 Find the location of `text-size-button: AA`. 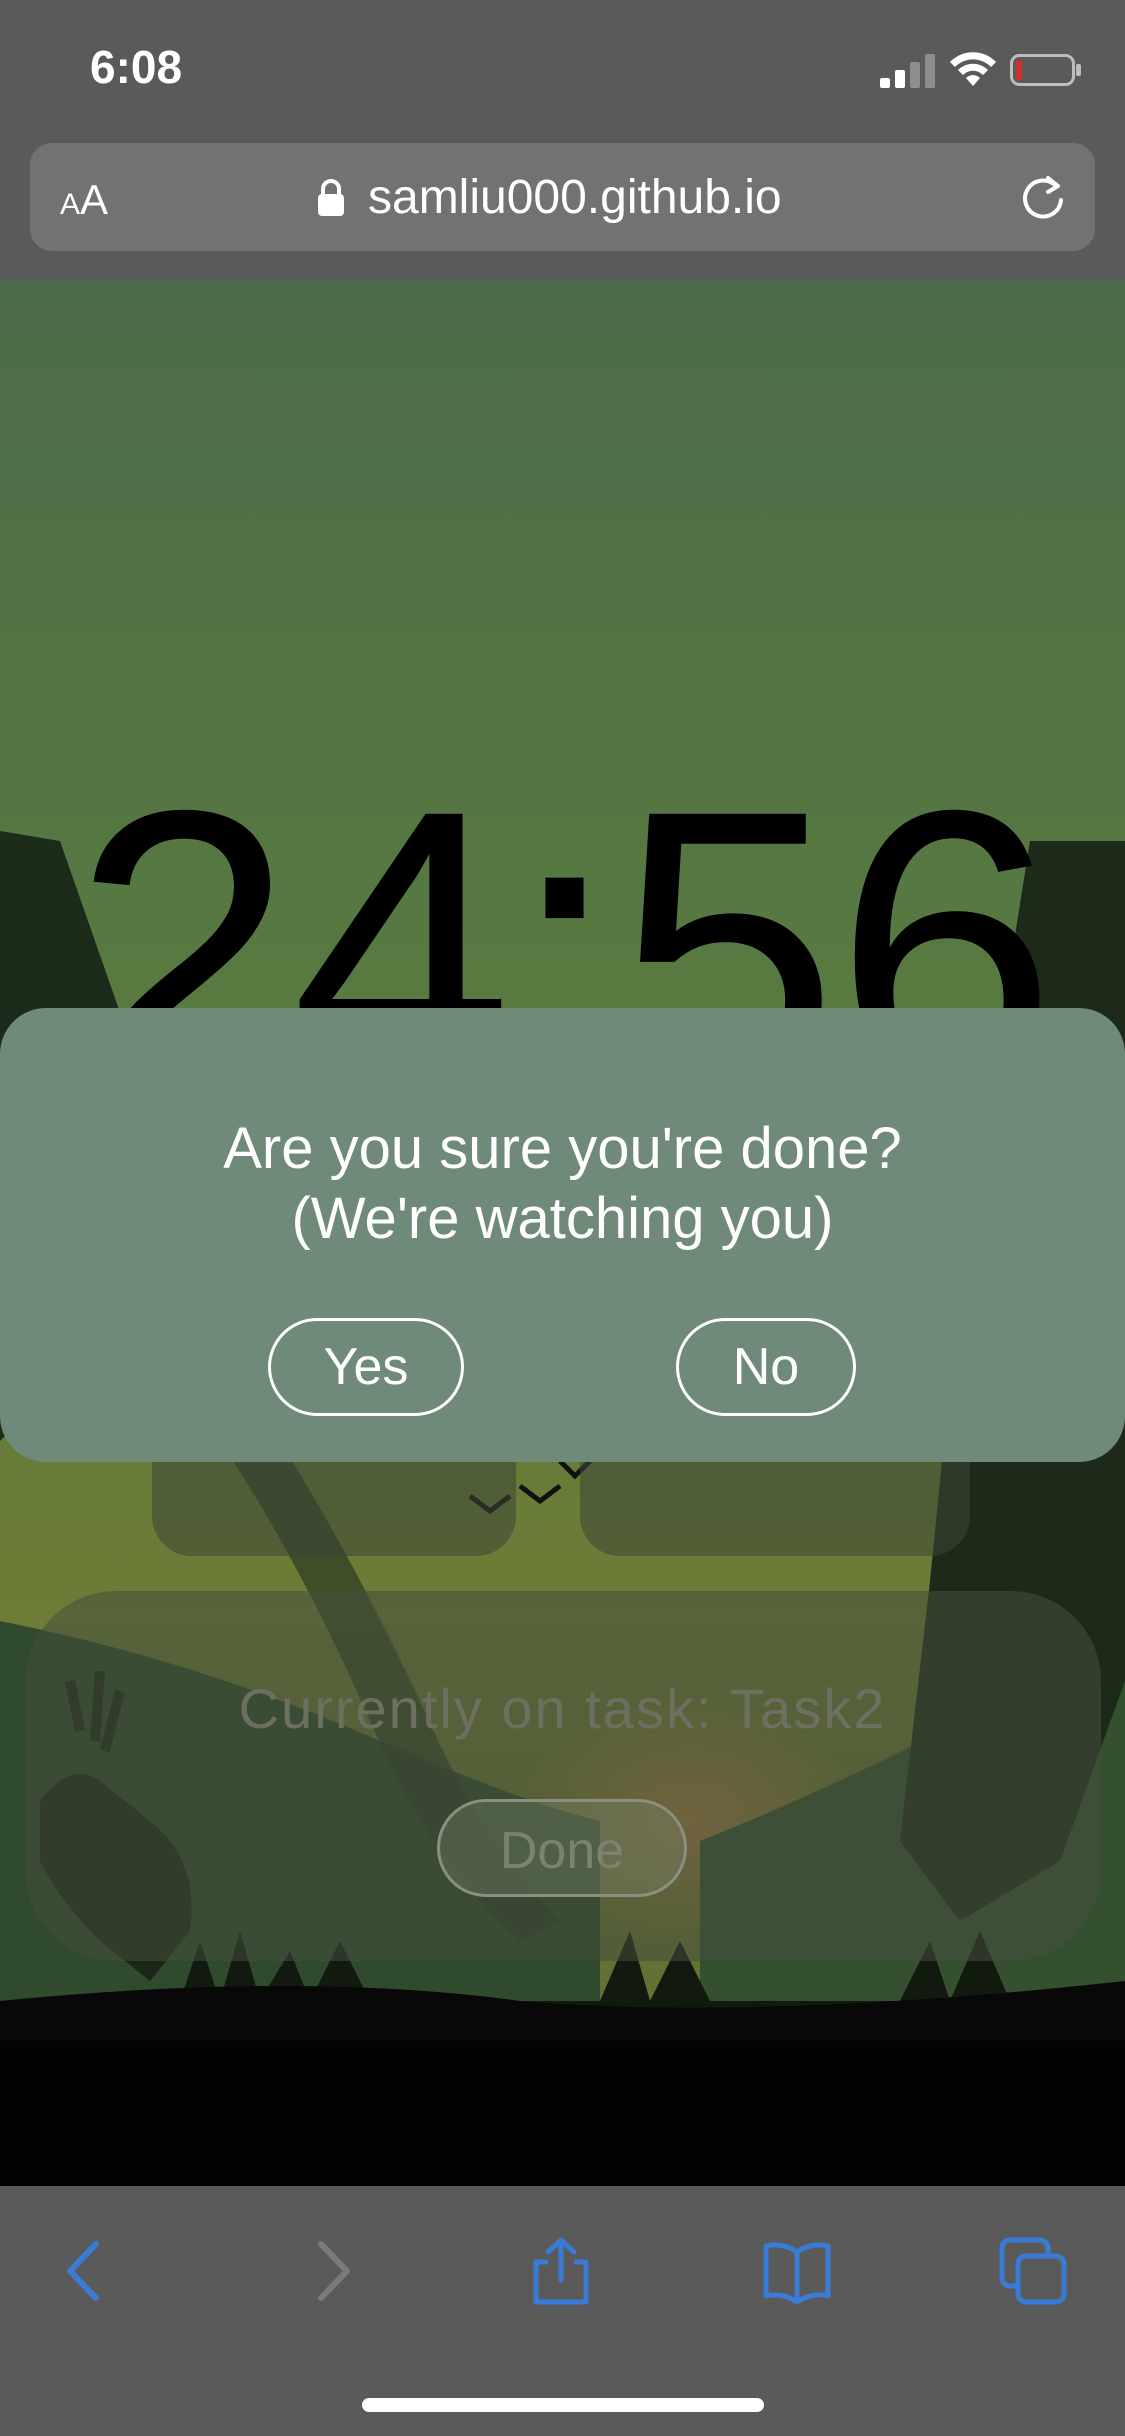

text-size-button: AA is located at coordinates (84, 200).